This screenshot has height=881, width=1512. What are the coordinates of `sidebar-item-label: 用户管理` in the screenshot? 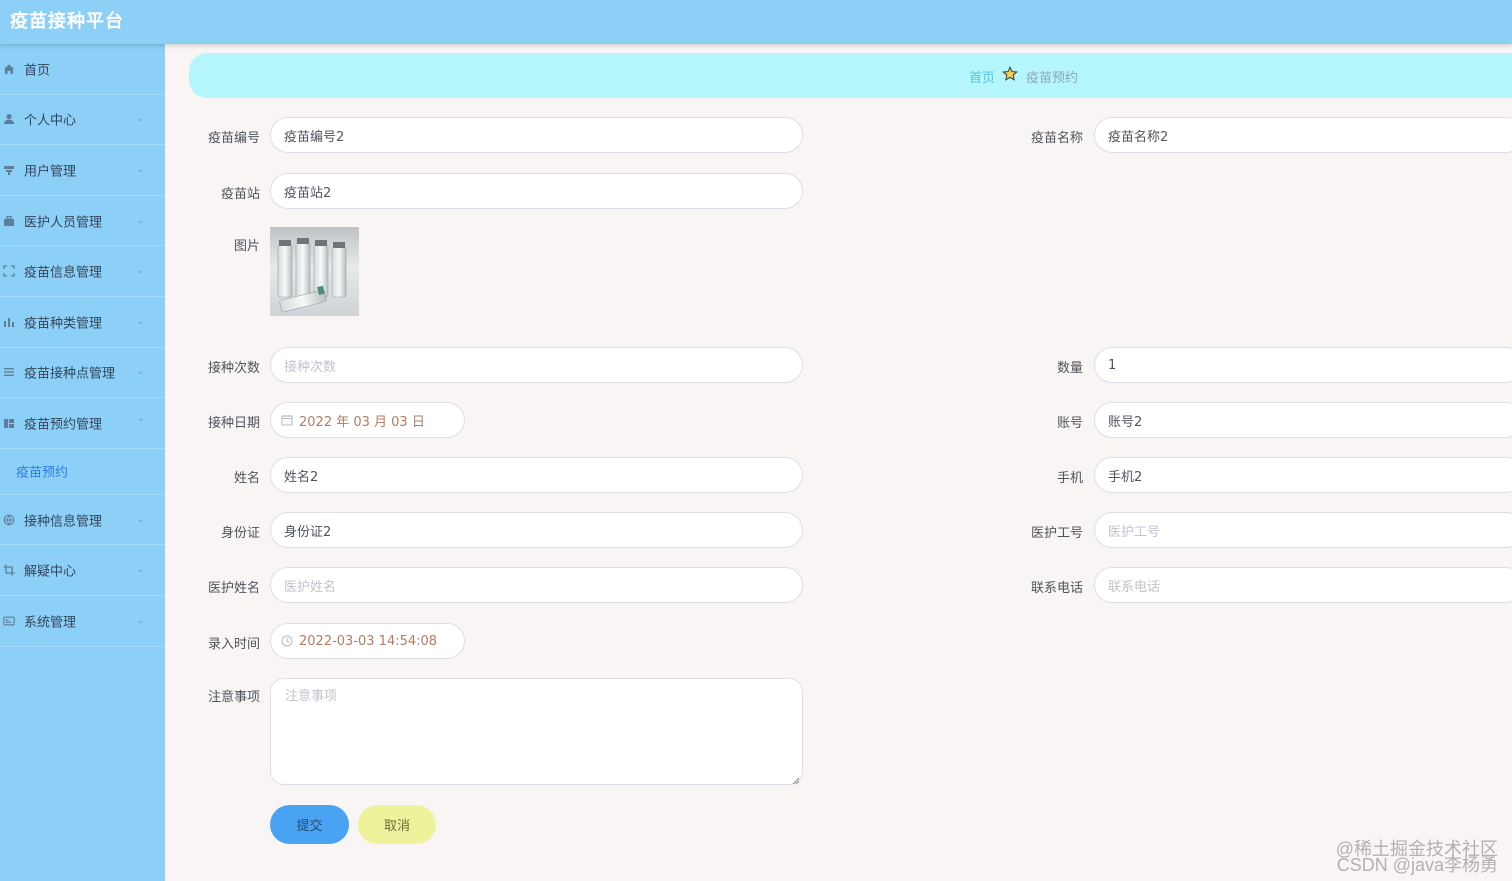 It's located at (50, 172).